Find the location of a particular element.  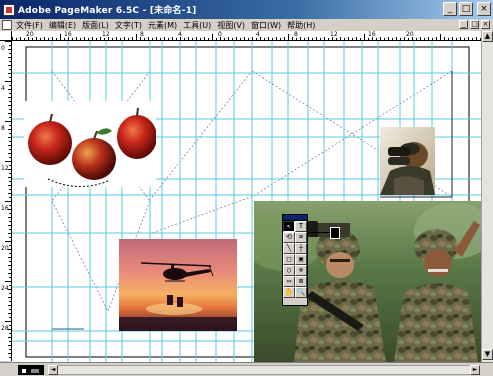

pagemaker-app-icon is located at coordinates (9, 9).